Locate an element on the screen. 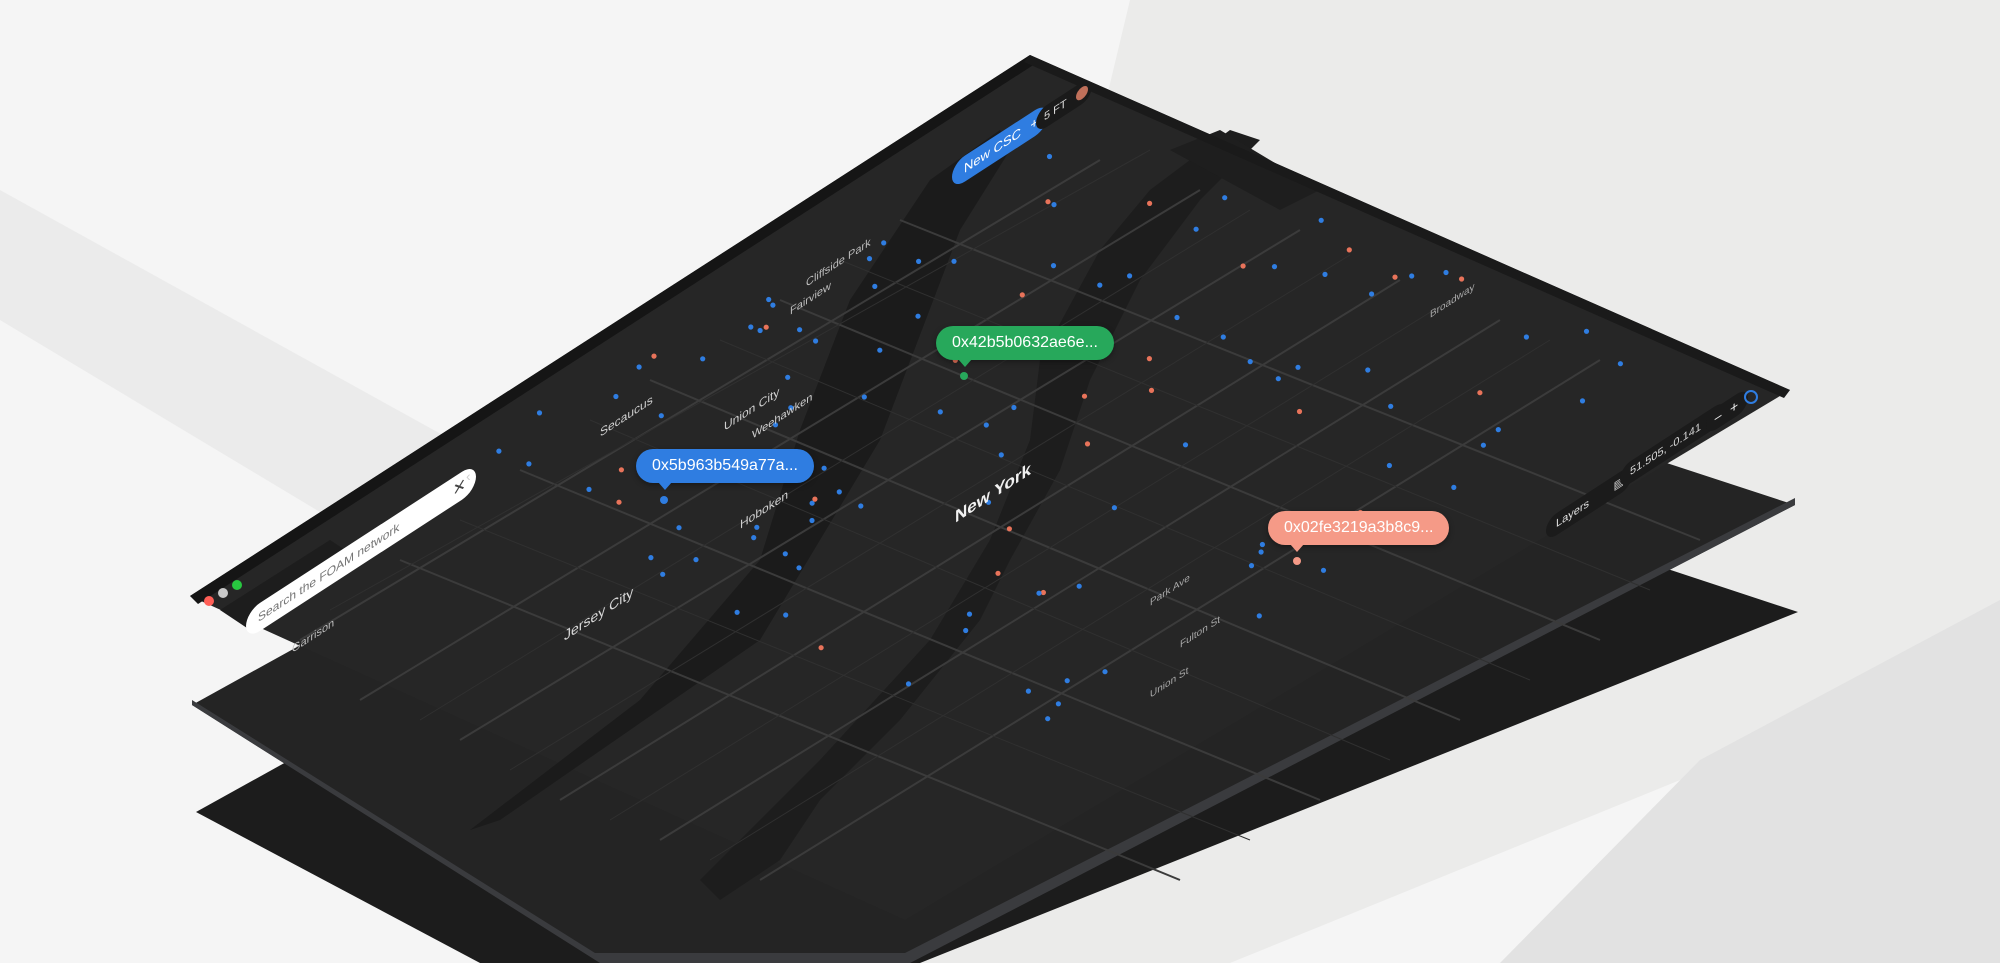 This screenshot has width=2000, height=963. chevron-left-icon: ‹ is located at coordinates (468, 476).